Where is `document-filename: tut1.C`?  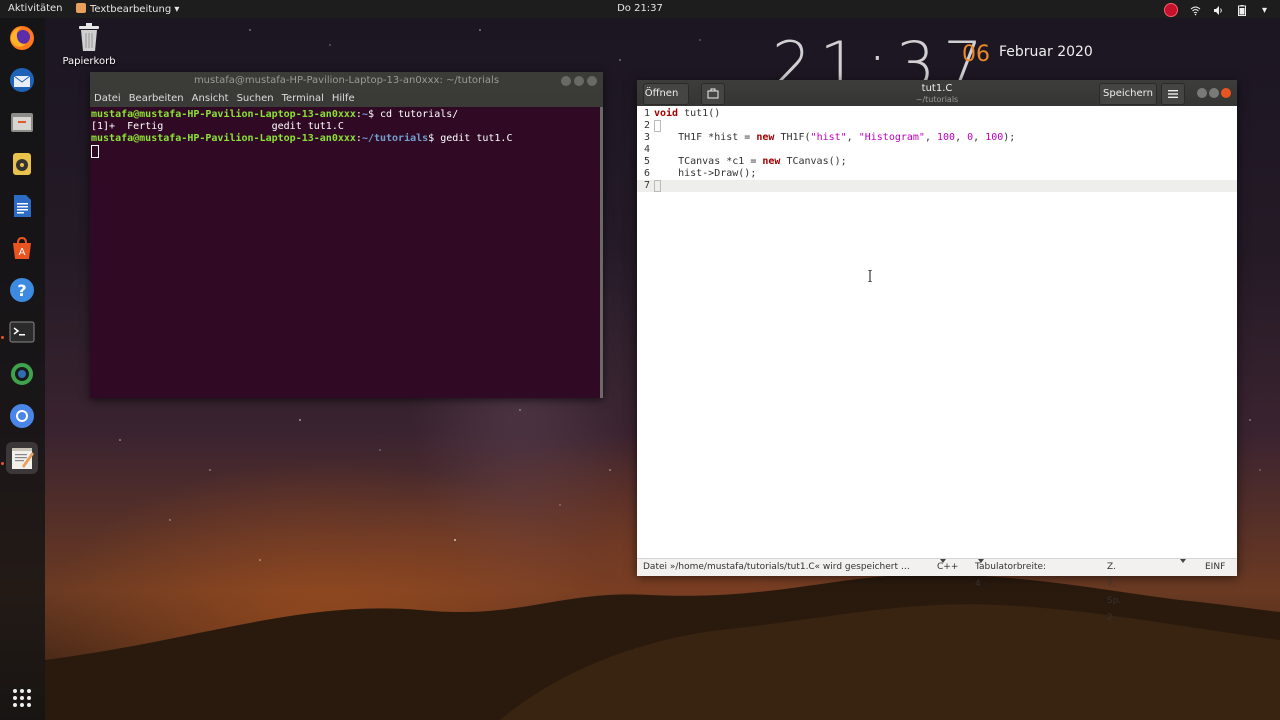 document-filename: tut1.C is located at coordinates (937, 88).